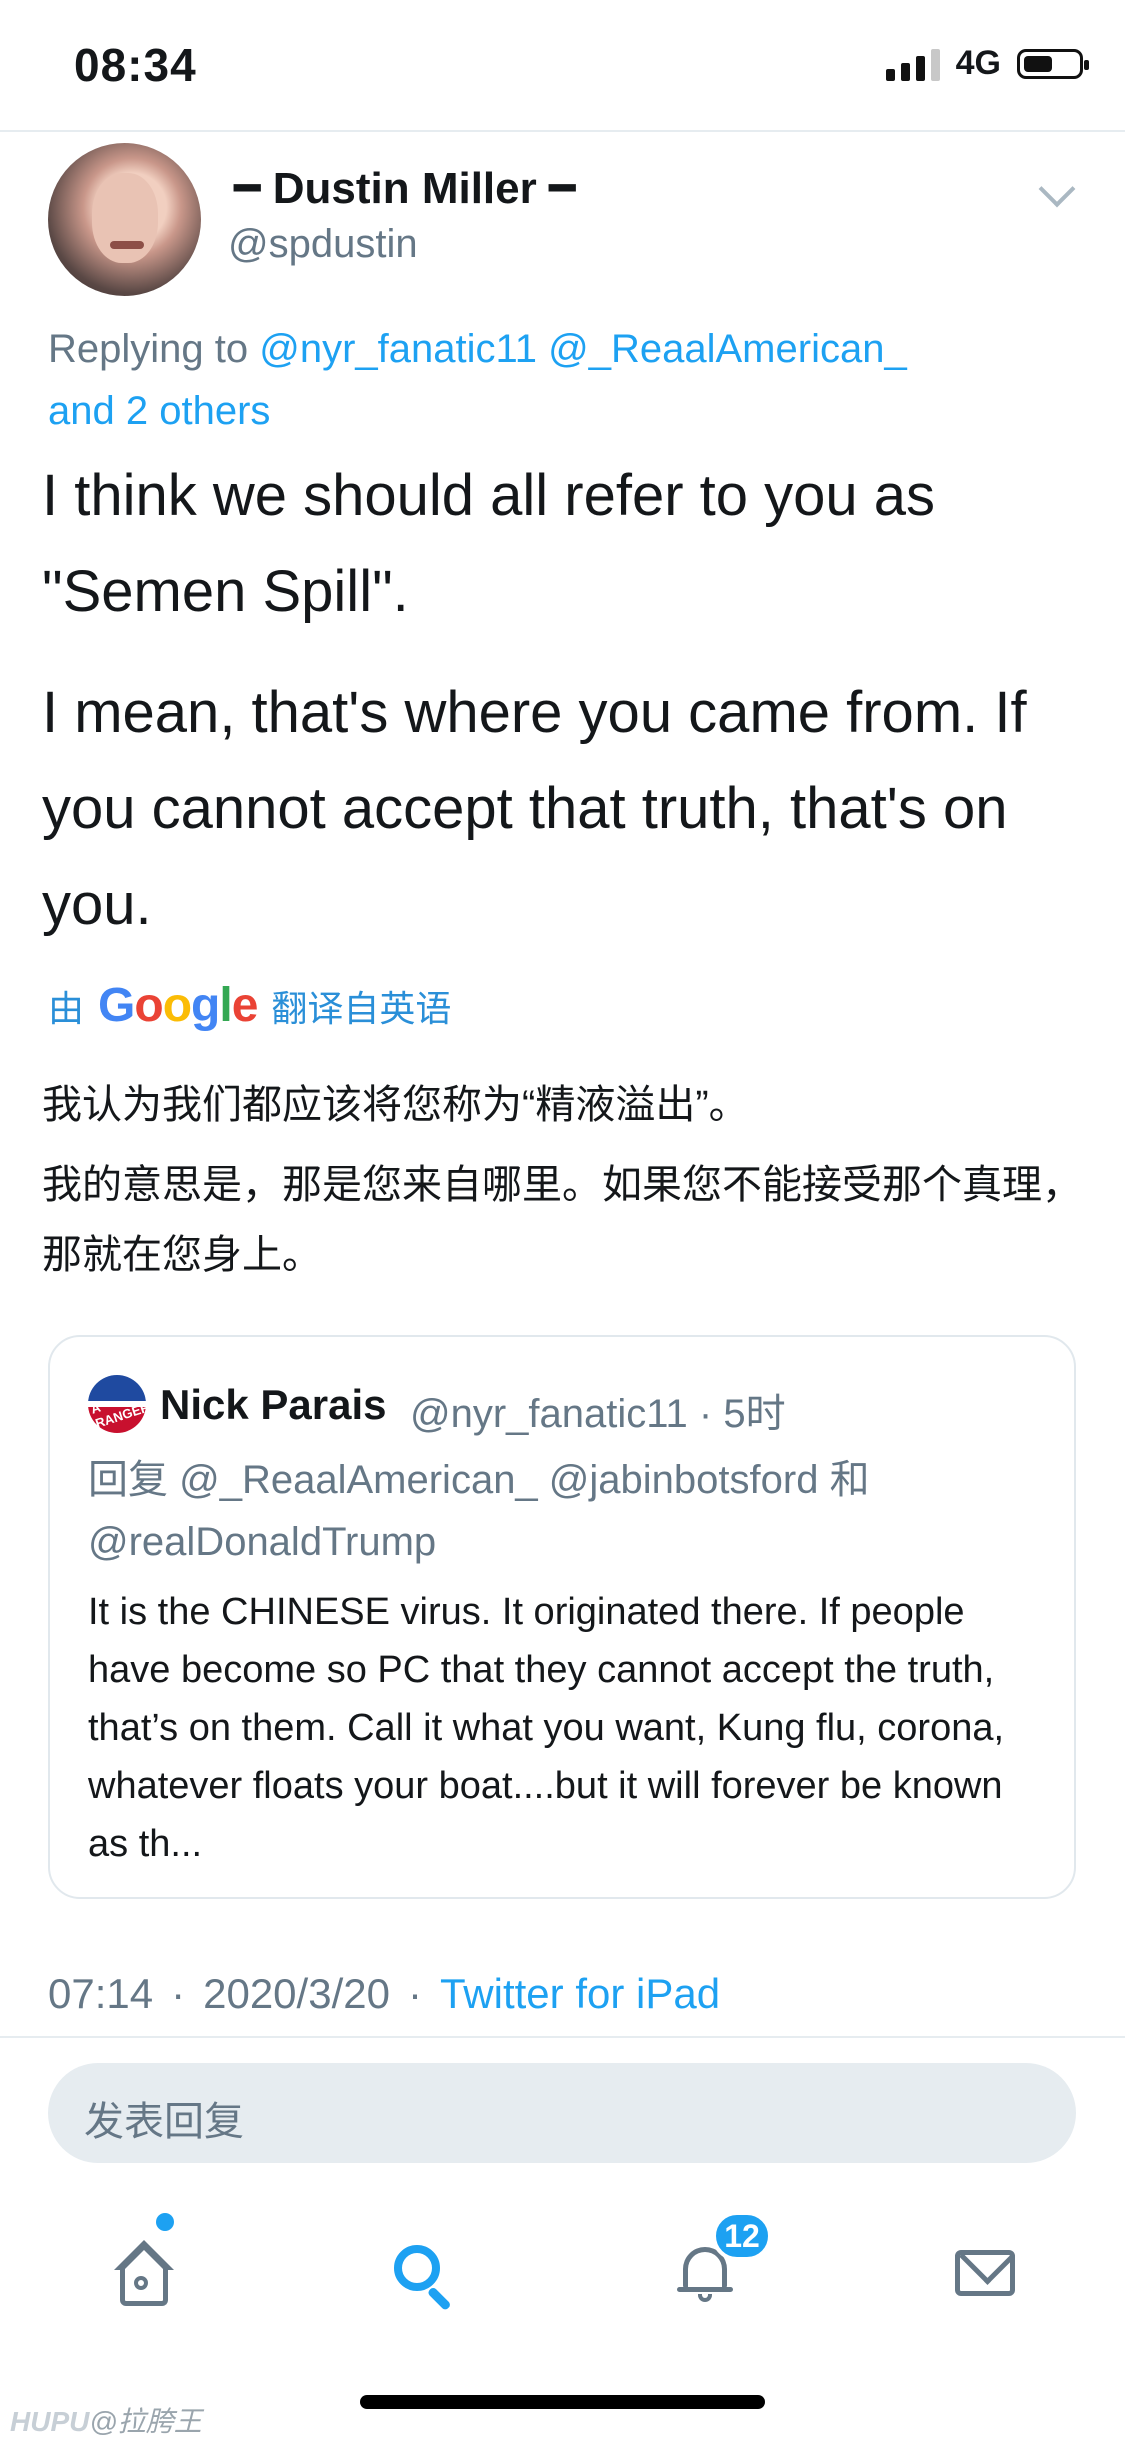  Describe the element at coordinates (562, 2113) in the screenshot. I see `reply-input: 发表回复` at that location.